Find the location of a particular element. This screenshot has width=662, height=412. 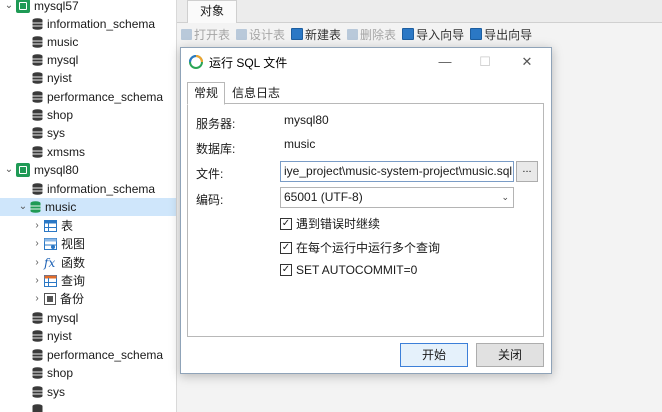

tree-item-label: xmsms is located at coordinates (66, 152).